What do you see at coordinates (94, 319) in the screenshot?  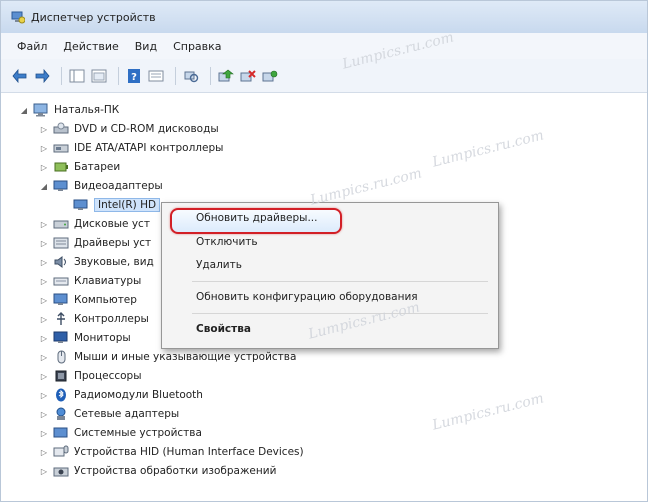 I see `tree-item-controllers: ▷ Контроллеры` at bounding box center [94, 319].